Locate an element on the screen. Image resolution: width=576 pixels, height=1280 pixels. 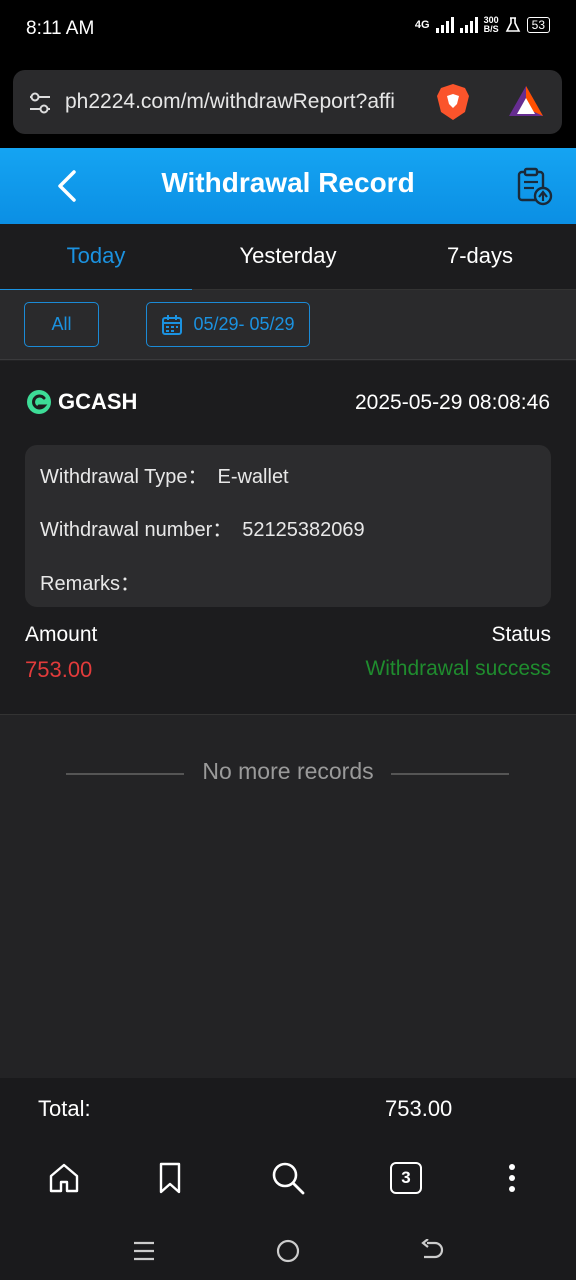
system-navigation is located at coordinates (288, 1250).